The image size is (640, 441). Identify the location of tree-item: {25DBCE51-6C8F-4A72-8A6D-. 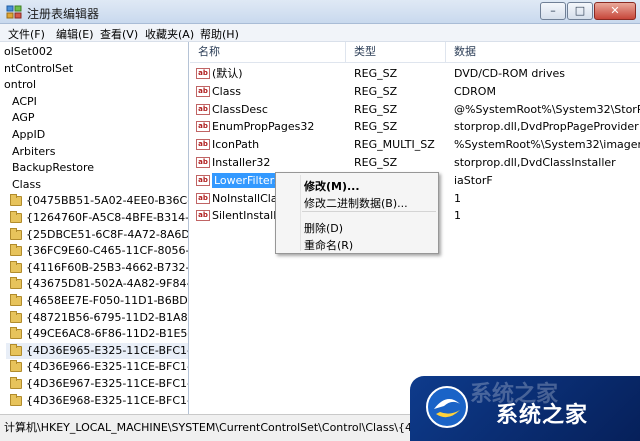
(97, 235).